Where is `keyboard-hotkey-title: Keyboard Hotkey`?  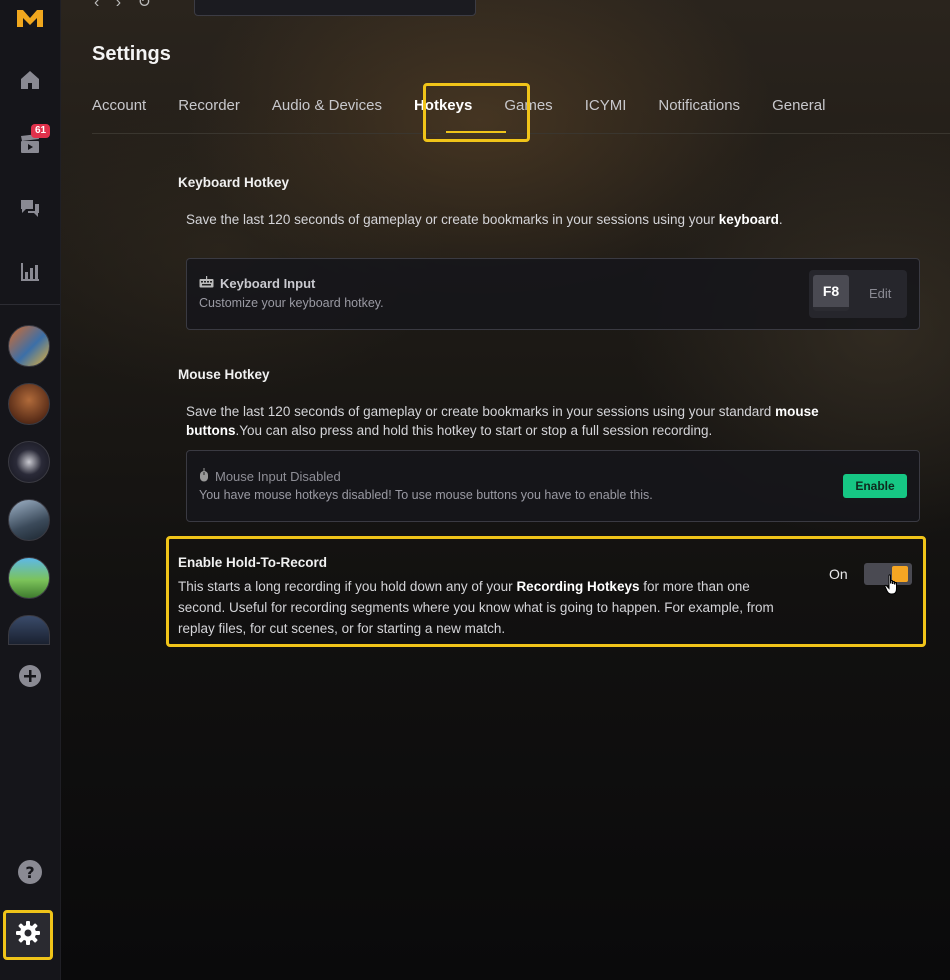
keyboard-hotkey-title: Keyboard Hotkey is located at coordinates (234, 182).